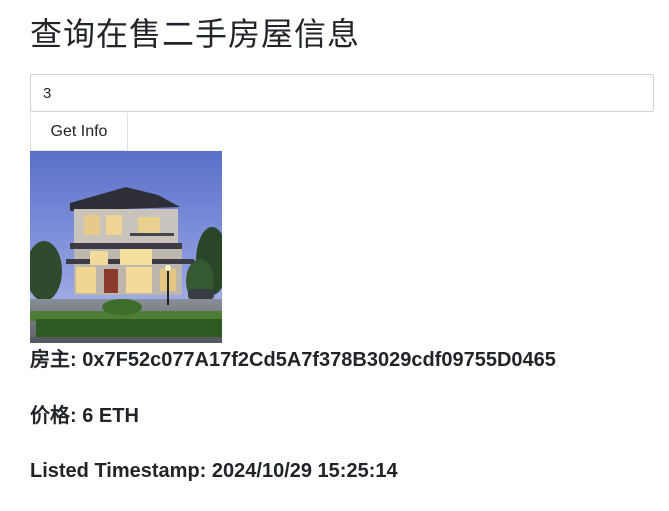 The height and width of the screenshot is (511, 669). Describe the element at coordinates (304, 471) in the screenshot. I see `timestamp-value: 2024/10/29 15:25:14` at that location.